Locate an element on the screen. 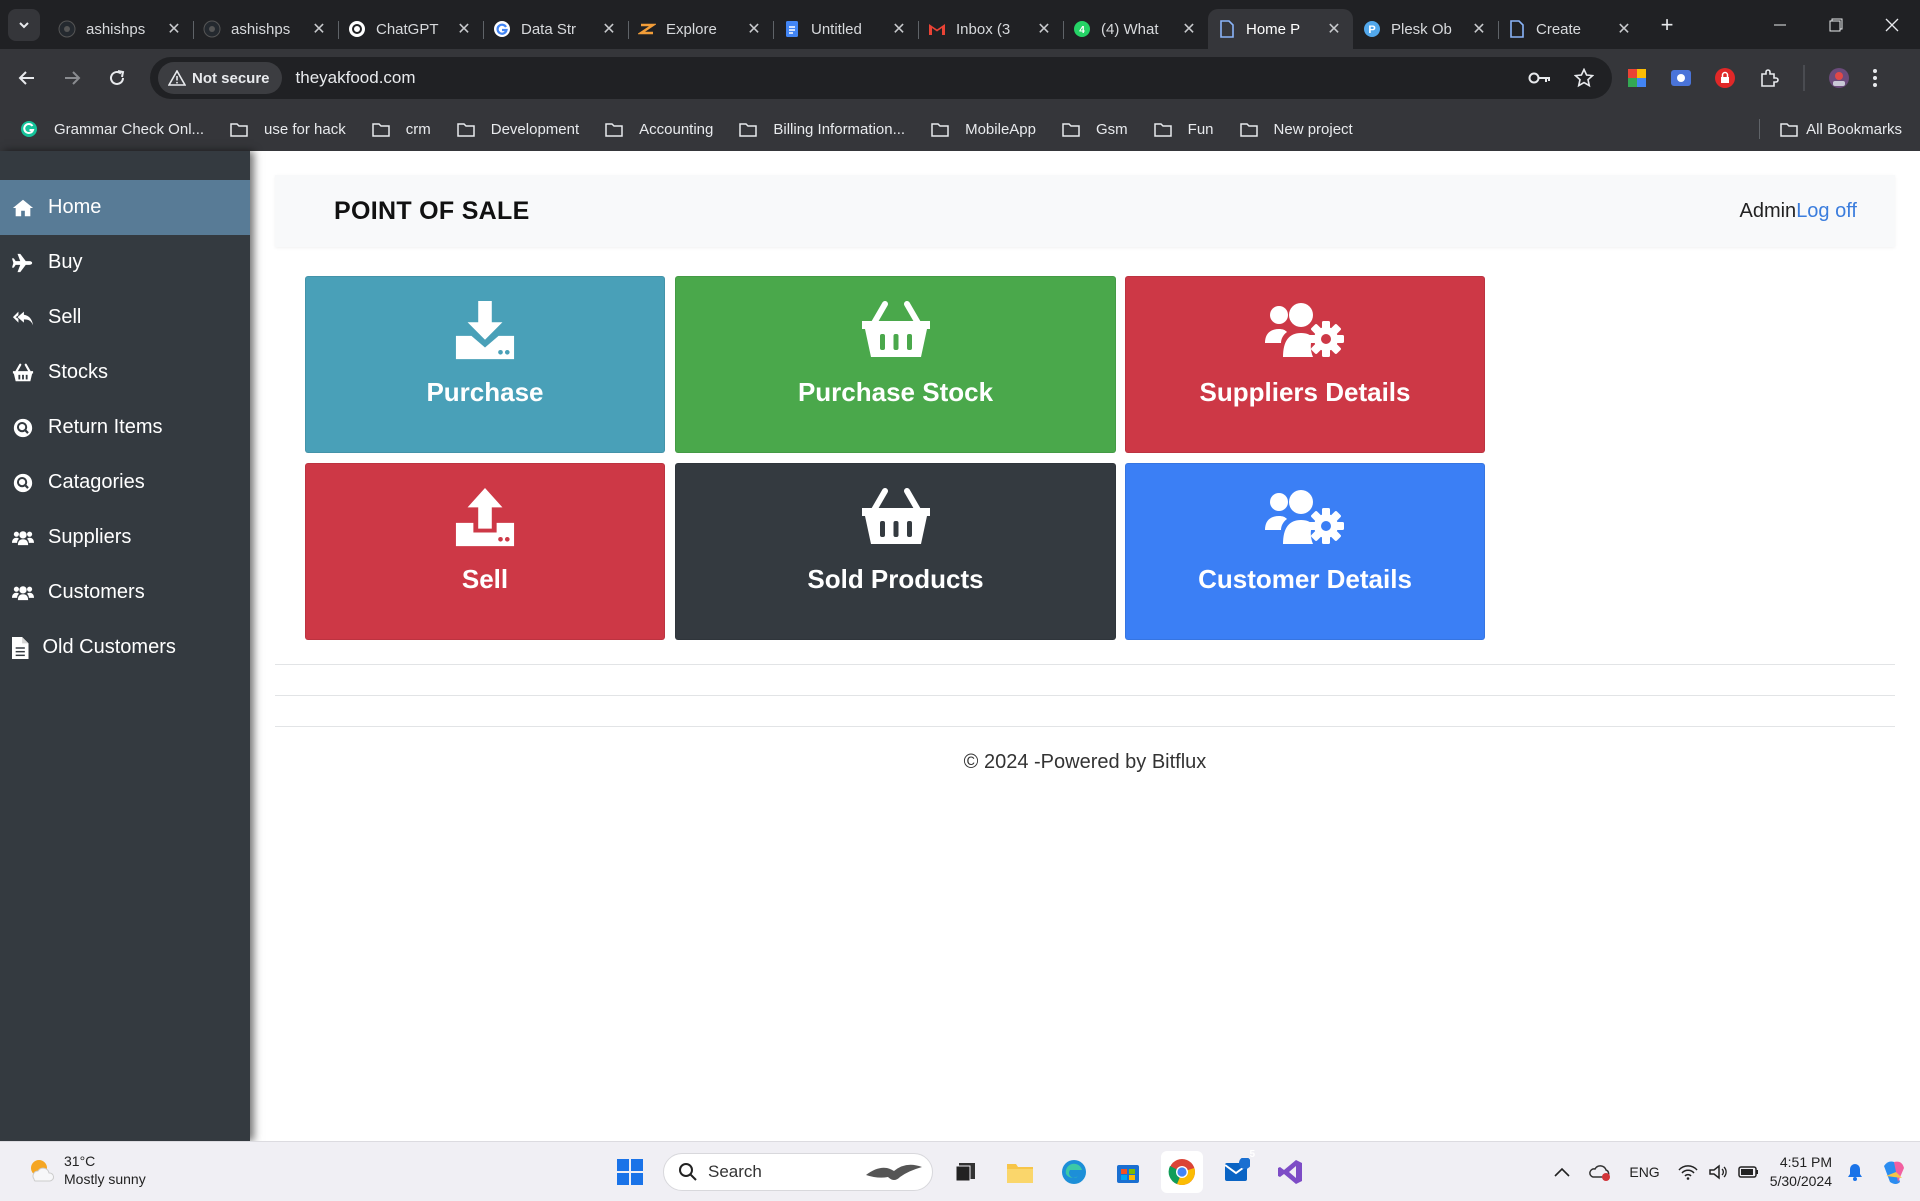 The height and width of the screenshot is (1201, 1920). tile-suppliers-details: Suppliers Details is located at coordinates (1305, 364).